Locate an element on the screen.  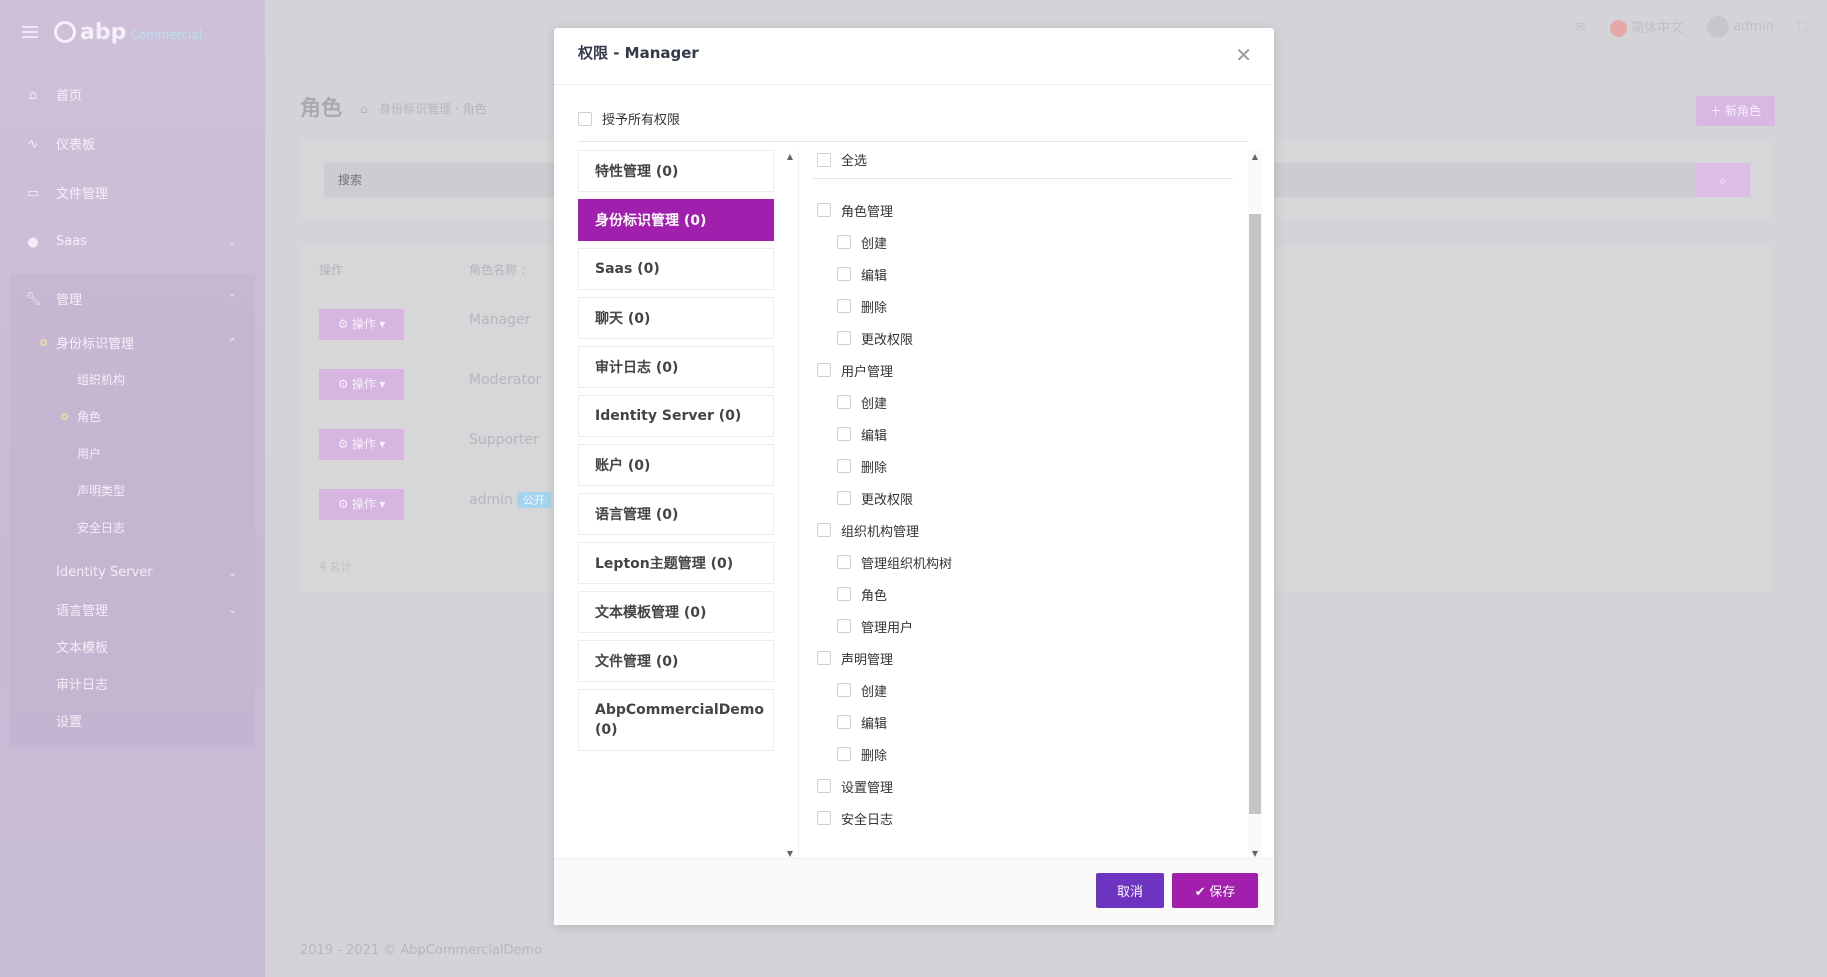
scrollbar-thumb is located at coordinates (1255, 514).